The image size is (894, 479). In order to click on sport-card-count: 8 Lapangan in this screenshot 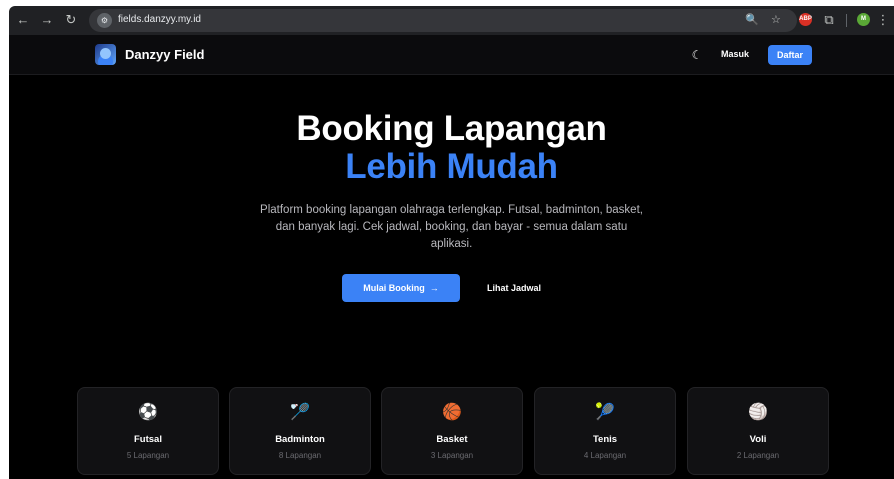, I will do `click(300, 455)`.